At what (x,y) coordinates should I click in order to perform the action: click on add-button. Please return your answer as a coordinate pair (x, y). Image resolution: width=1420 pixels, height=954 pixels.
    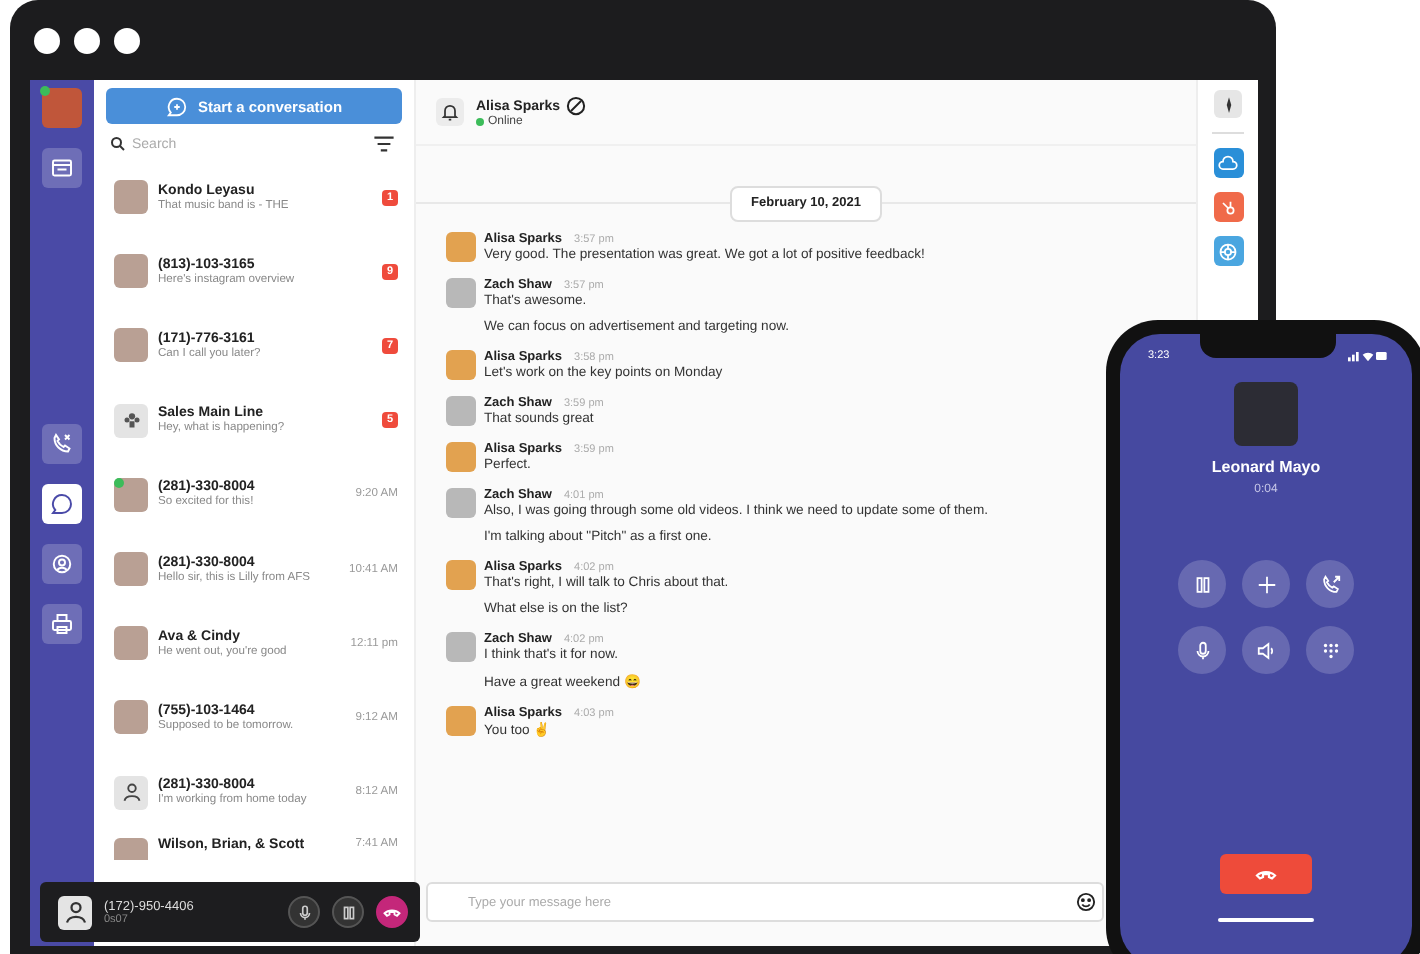
    Looking at the image, I should click on (1266, 584).